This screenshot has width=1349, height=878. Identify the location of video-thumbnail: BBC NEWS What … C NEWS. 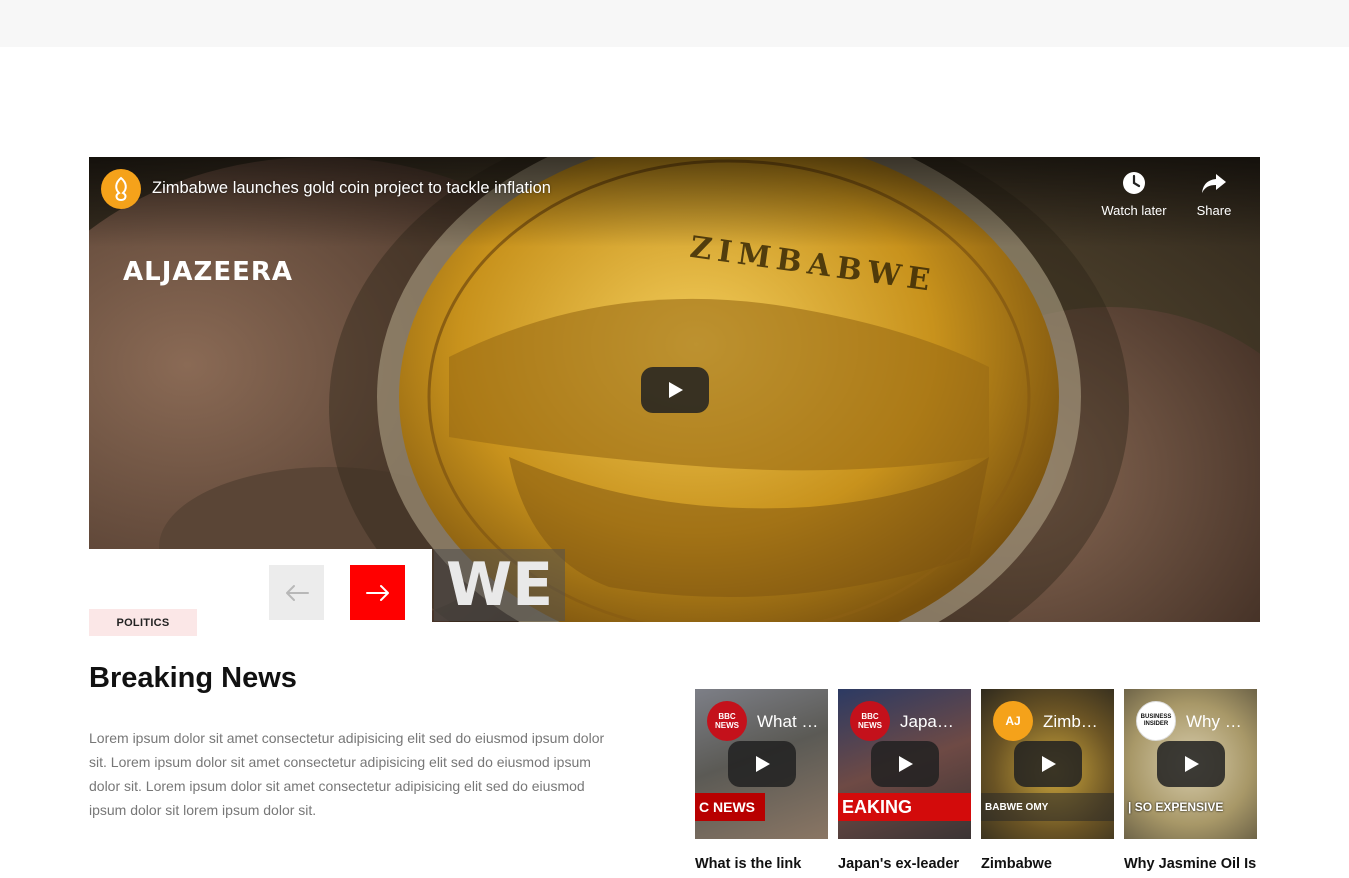
(761, 764).